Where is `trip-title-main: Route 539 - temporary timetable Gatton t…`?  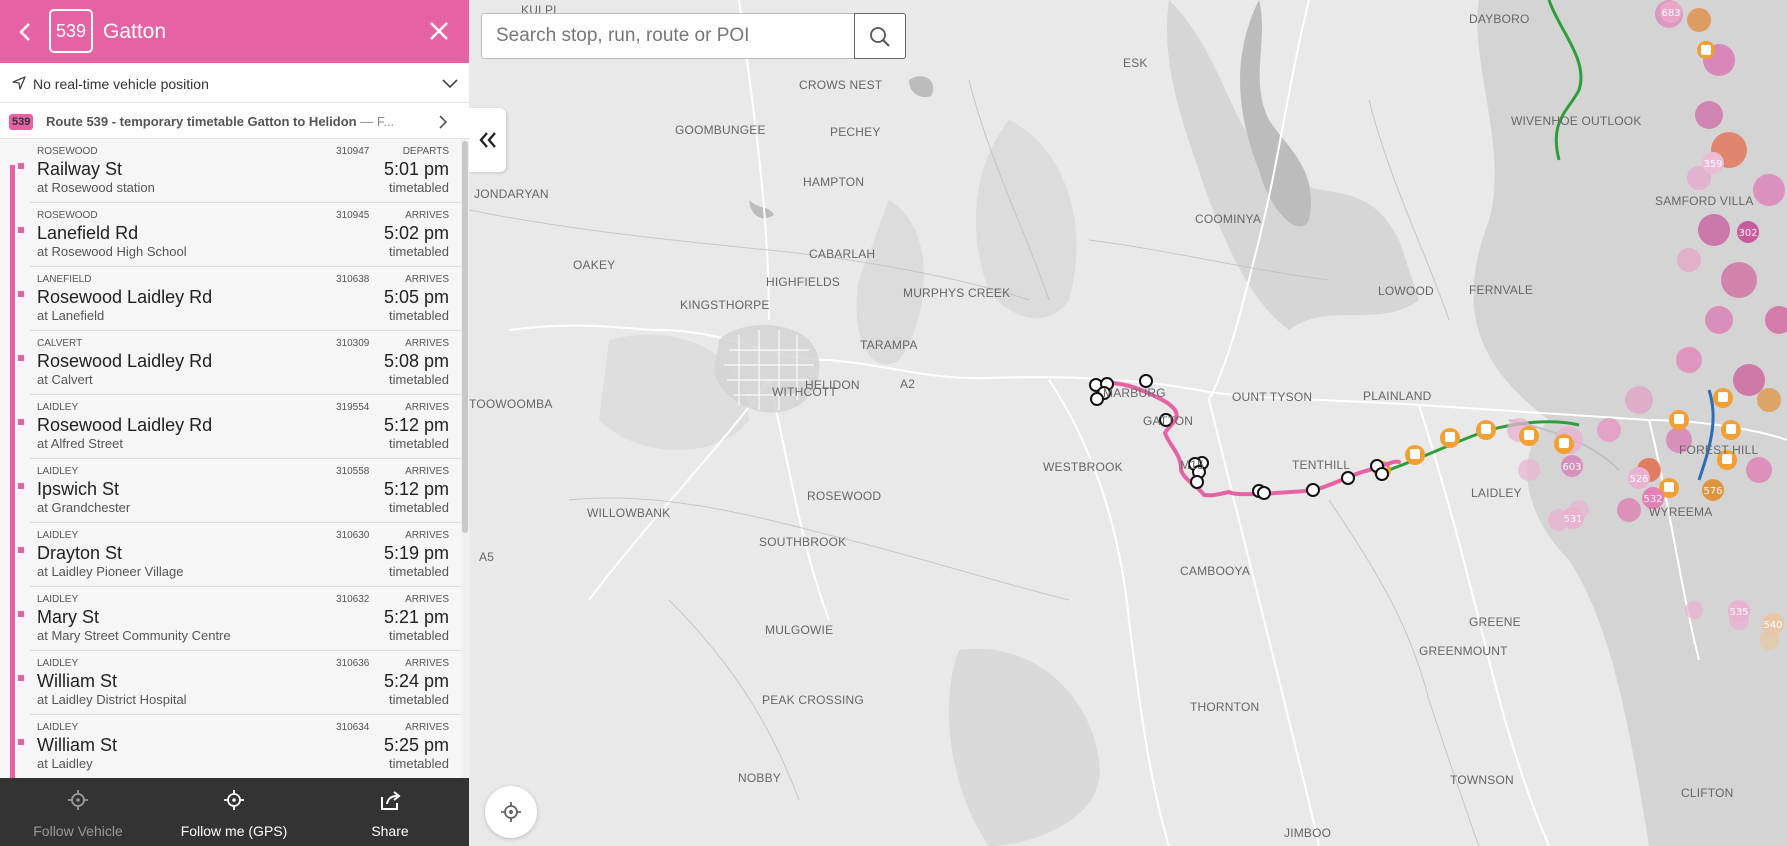
trip-title-main: Route 539 - temporary timetable Gatton t… is located at coordinates (201, 121).